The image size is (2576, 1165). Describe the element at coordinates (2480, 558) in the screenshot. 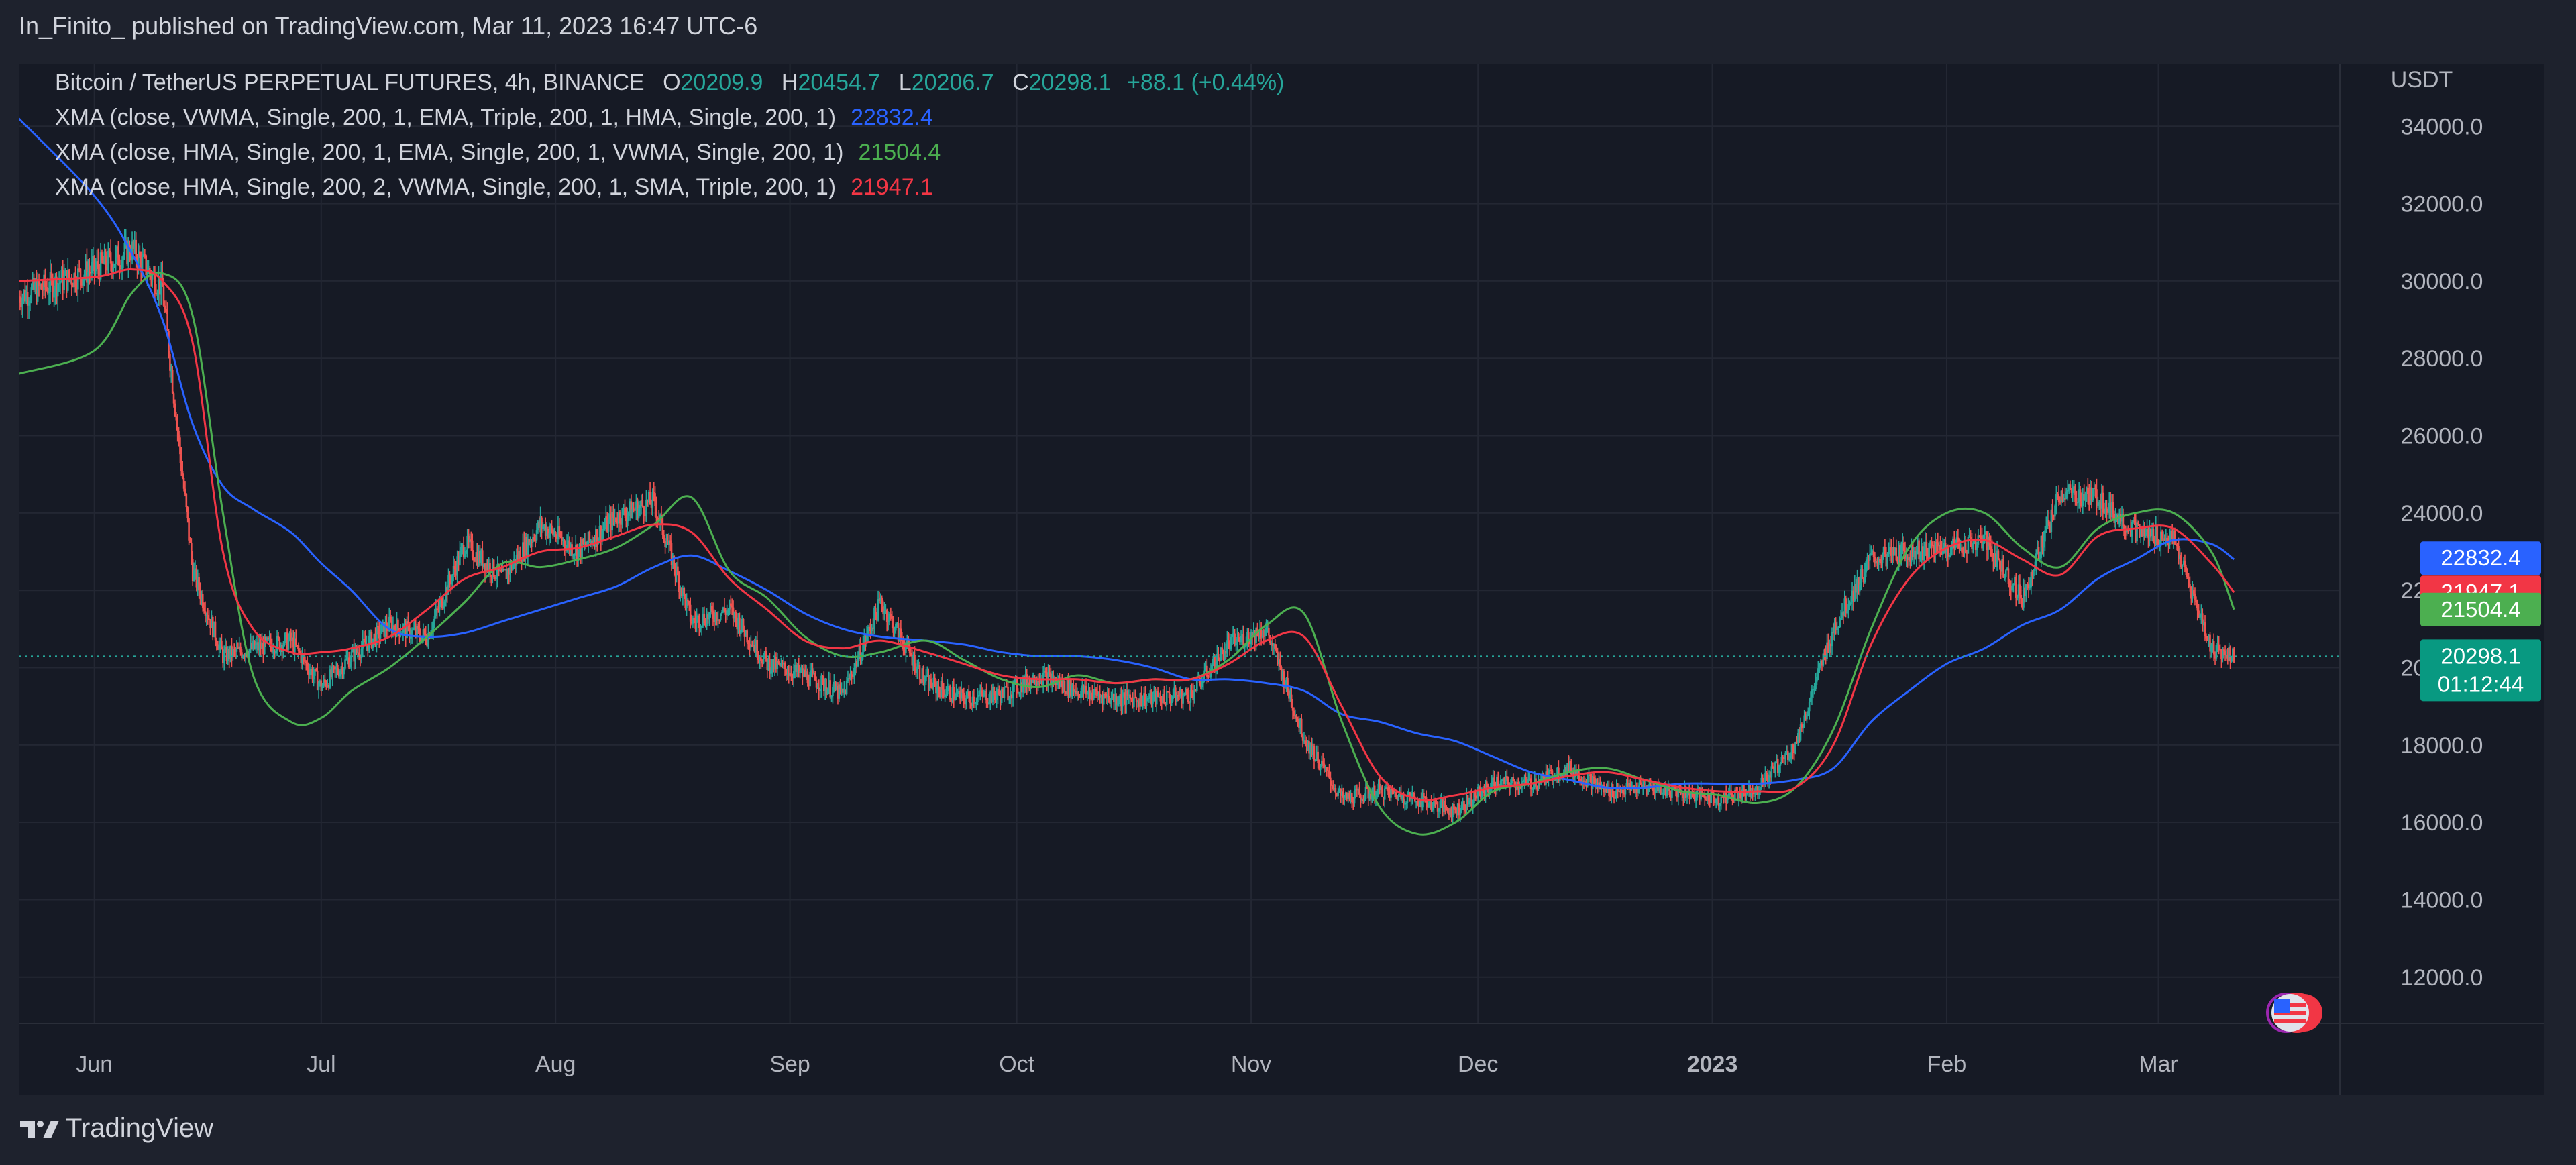

I see `price-tag-blue: 22832.4` at that location.